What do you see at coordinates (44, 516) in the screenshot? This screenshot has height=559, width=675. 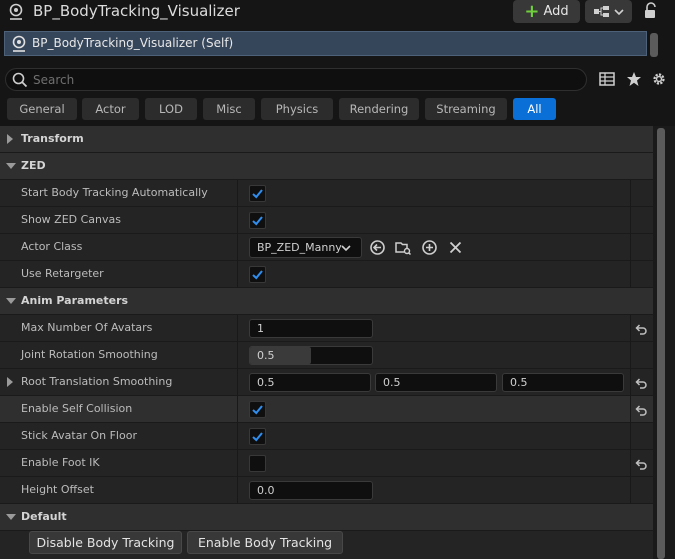 I see `category-label: Default` at bounding box center [44, 516].